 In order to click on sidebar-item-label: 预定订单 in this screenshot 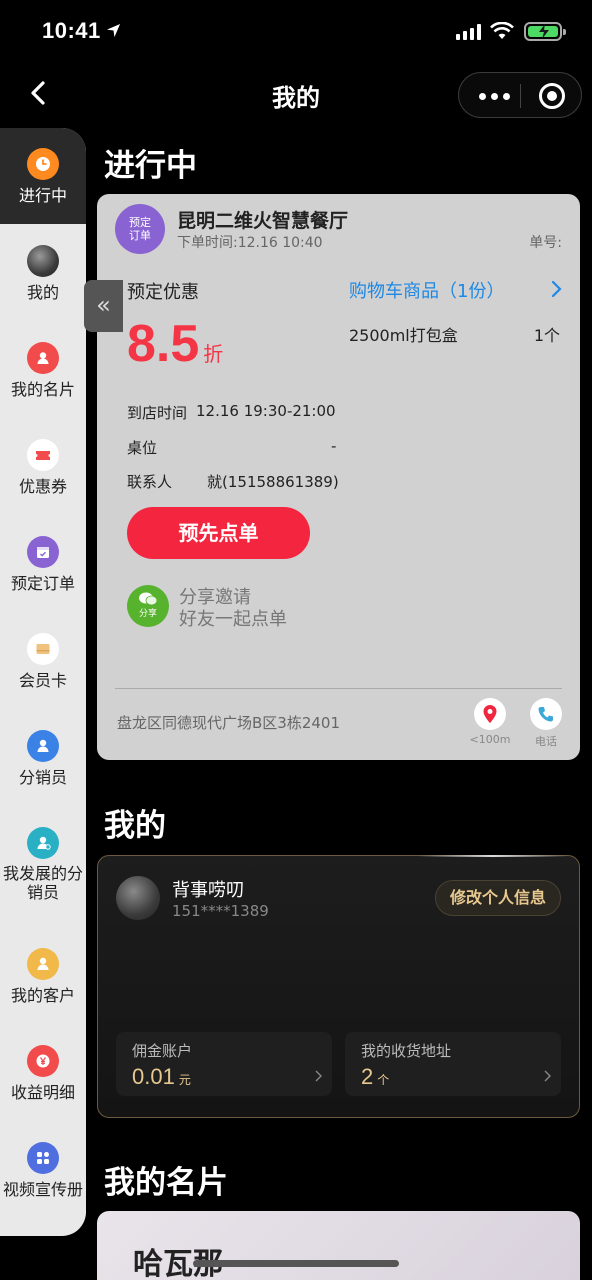, I will do `click(42, 583)`.